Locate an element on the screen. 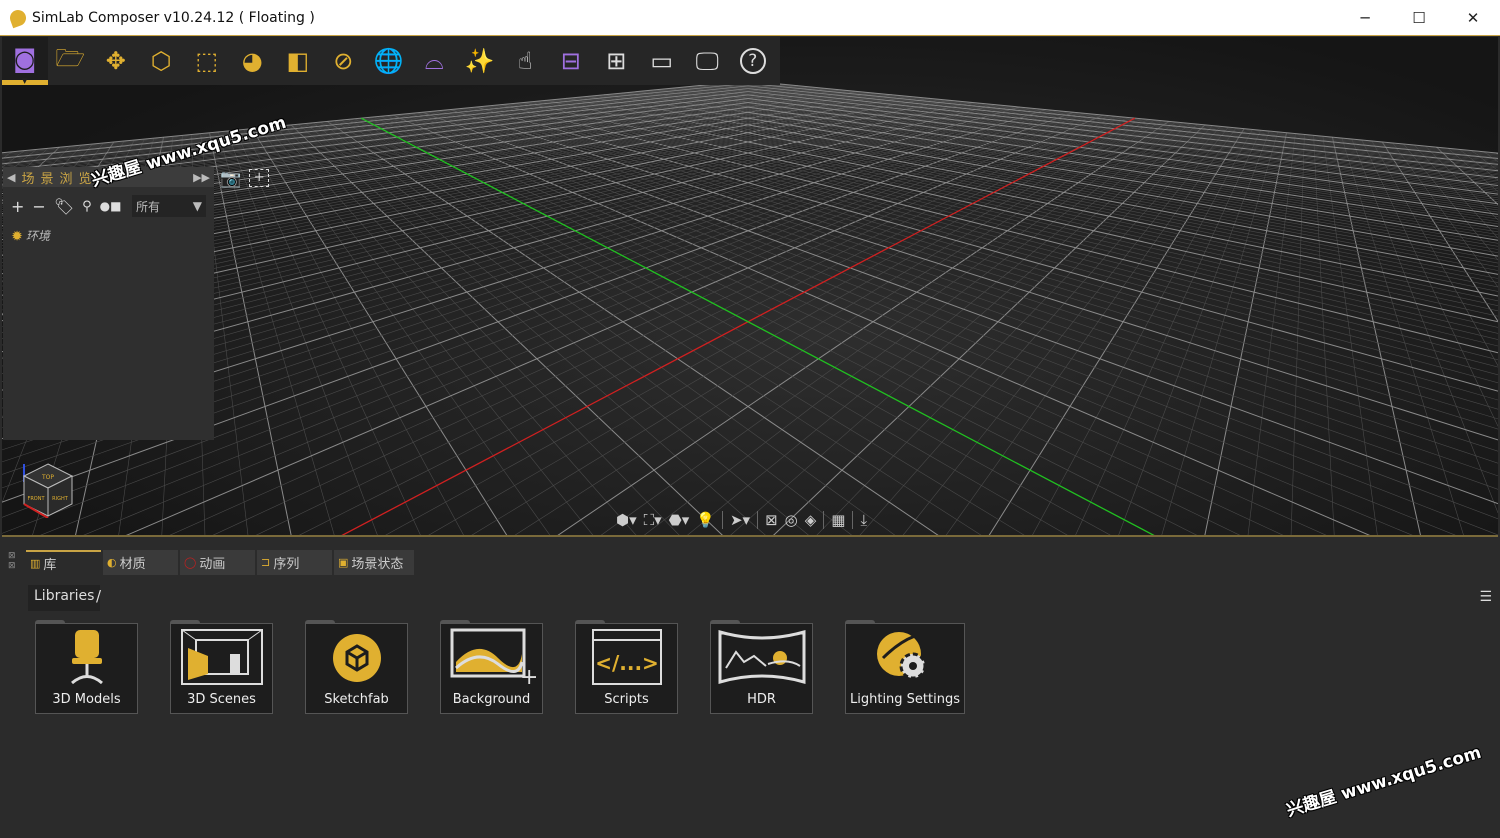 The height and width of the screenshot is (838, 1500). chair-icon is located at coordinates (87, 657).